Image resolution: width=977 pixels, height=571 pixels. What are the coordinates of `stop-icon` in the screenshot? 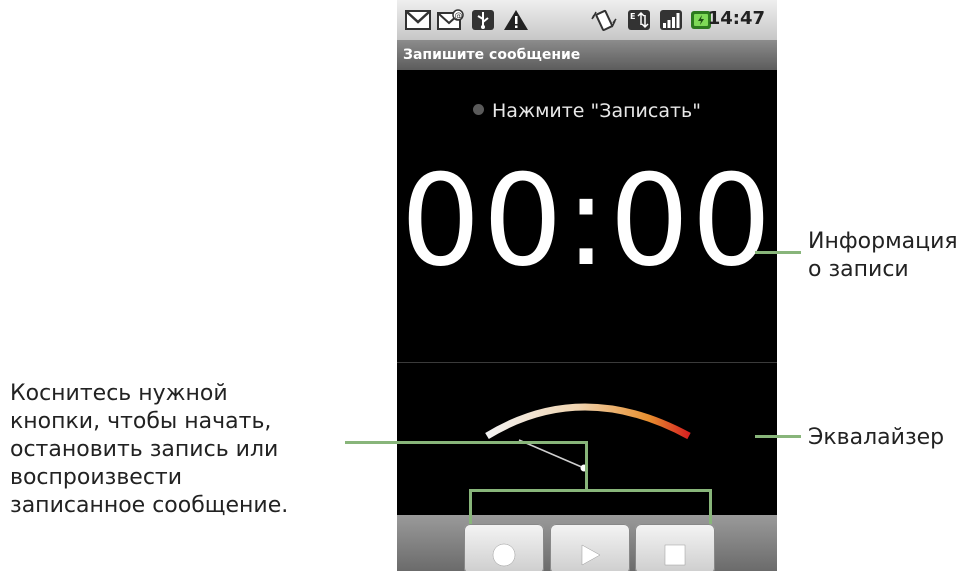 It's located at (675, 555).